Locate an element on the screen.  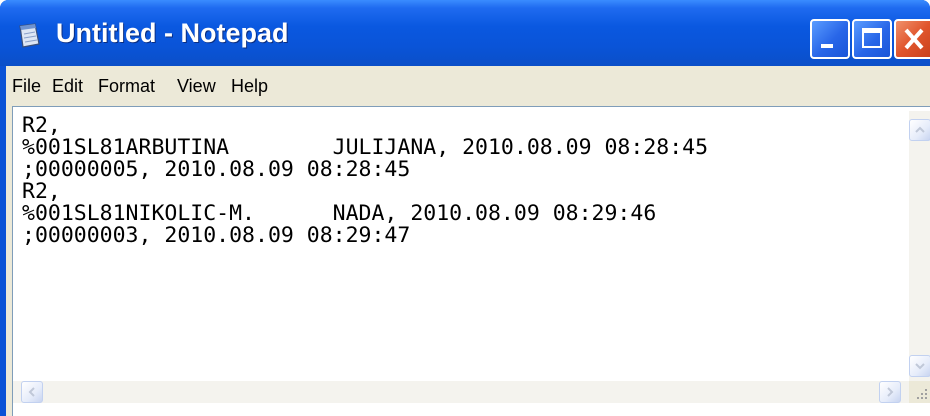
minimize-icon is located at coordinates (827, 46).